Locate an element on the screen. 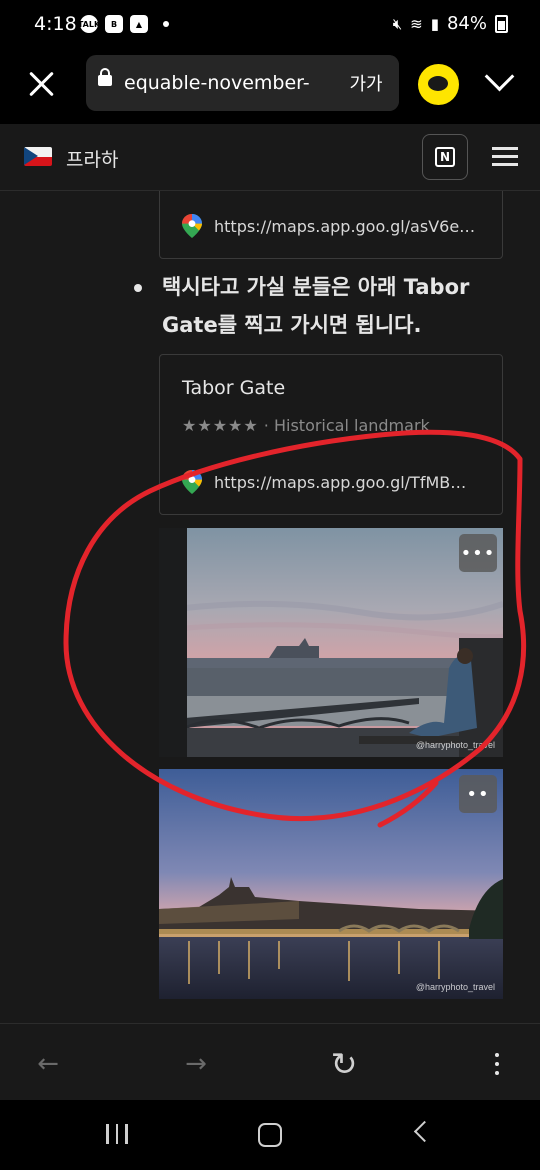  chevron-down-icon is located at coordinates (497, 78).